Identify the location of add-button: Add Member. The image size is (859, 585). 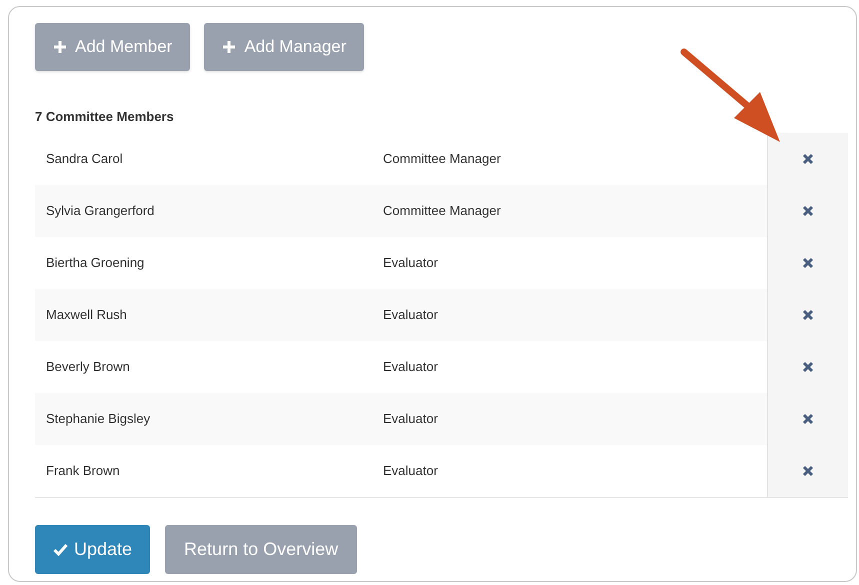
(112, 47).